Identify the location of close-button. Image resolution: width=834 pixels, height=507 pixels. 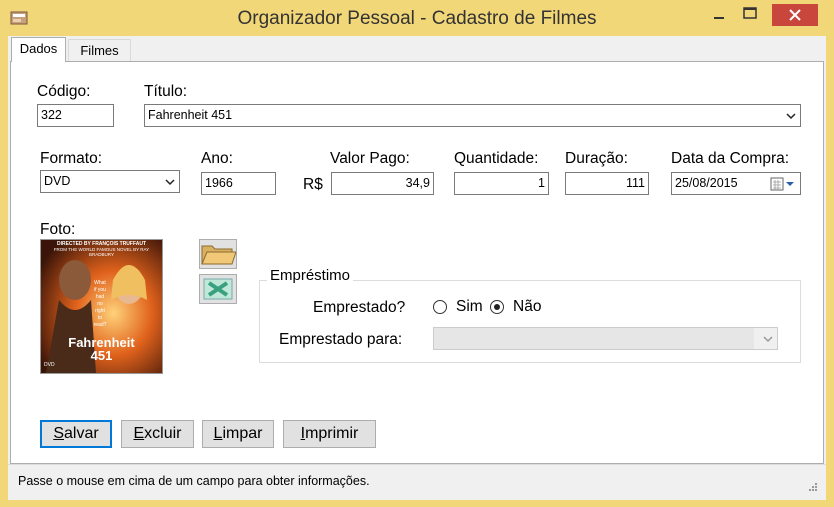
(795, 15).